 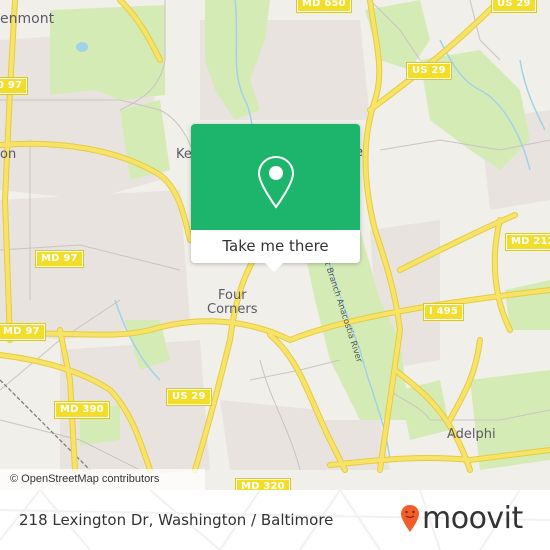 I want to click on place-label-corners: Corners, so click(x=232, y=309).